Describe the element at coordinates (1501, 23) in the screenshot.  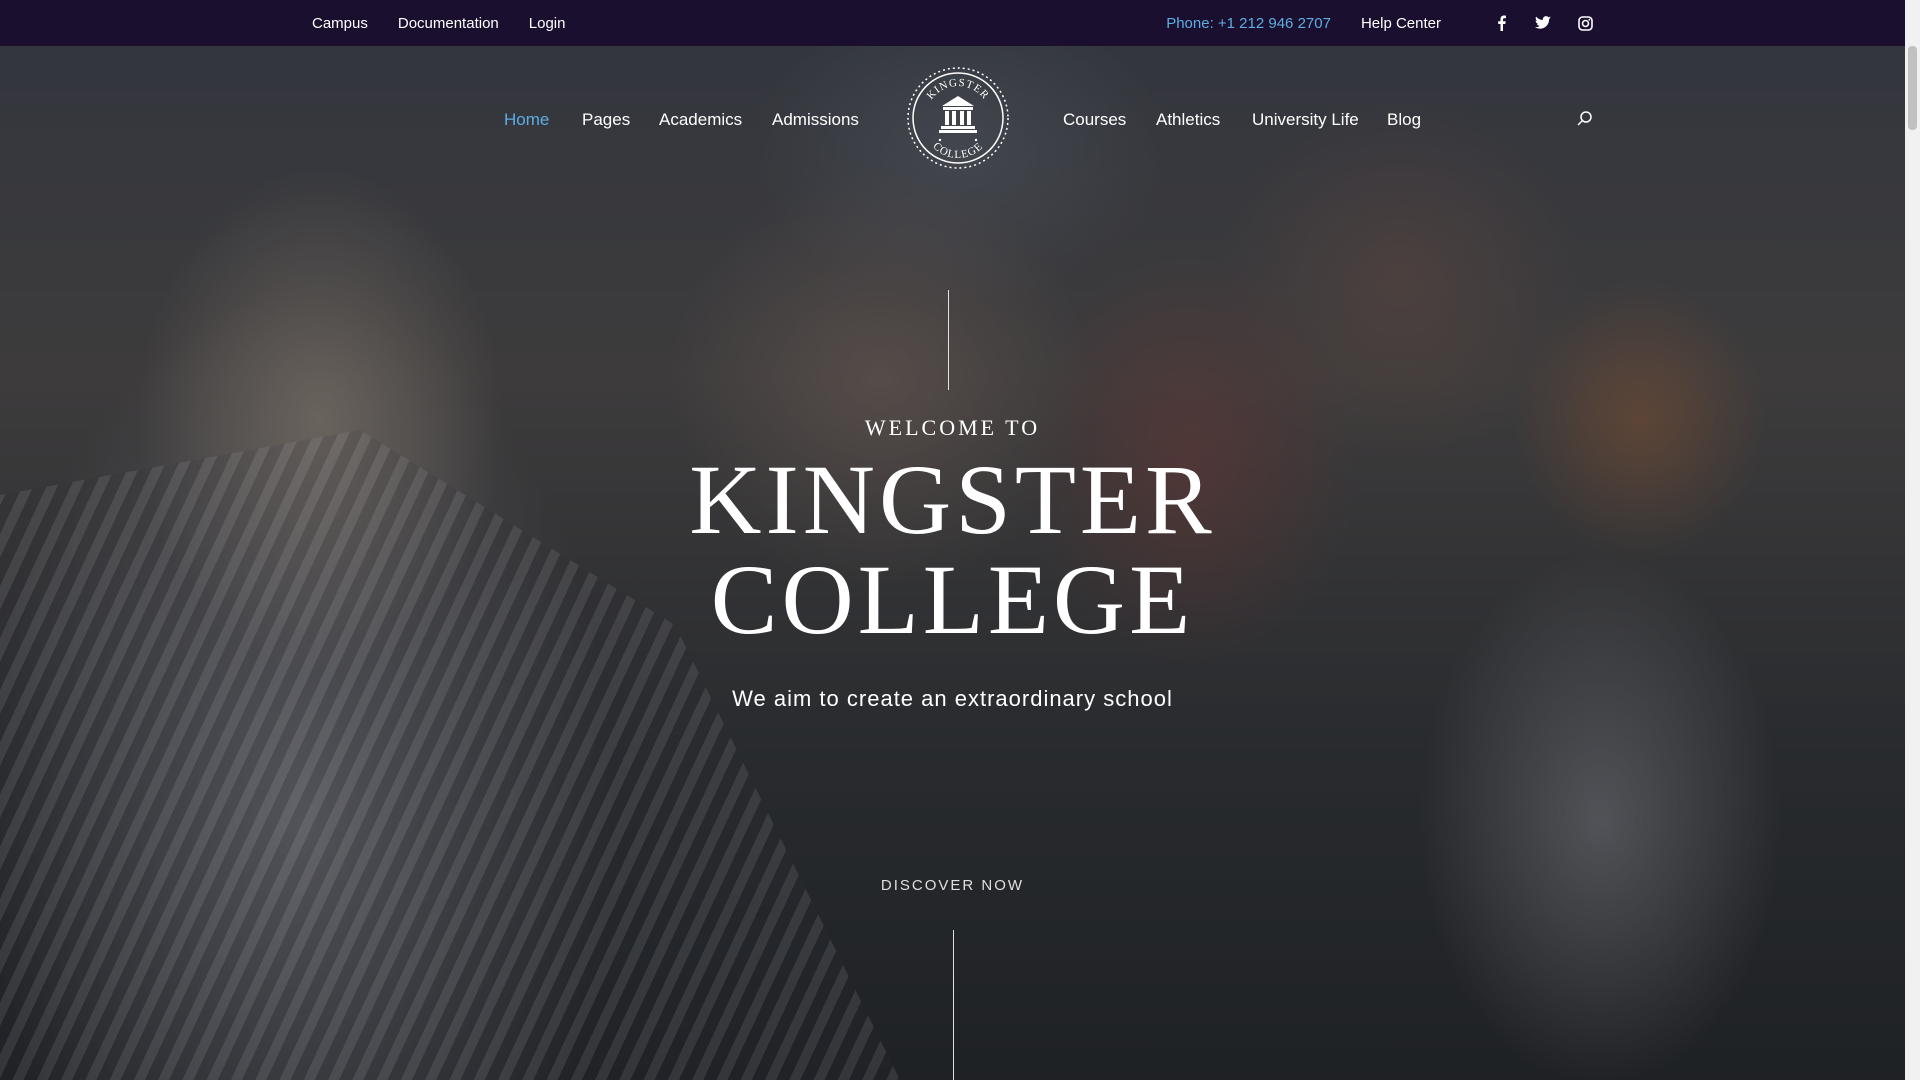
I see `facebook-icon` at that location.